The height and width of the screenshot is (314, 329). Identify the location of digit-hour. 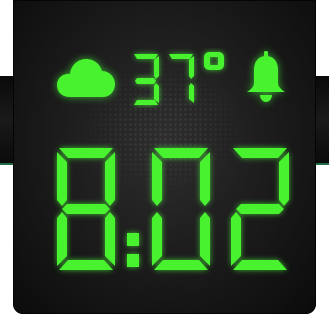
(86, 209).